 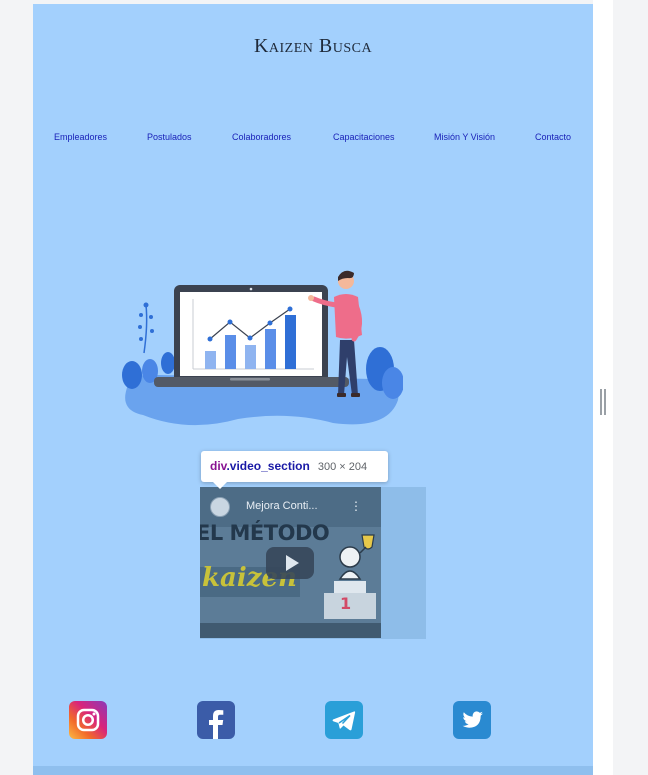 What do you see at coordinates (356, 506) in the screenshot?
I see `more-options-icon: ⋮` at bounding box center [356, 506].